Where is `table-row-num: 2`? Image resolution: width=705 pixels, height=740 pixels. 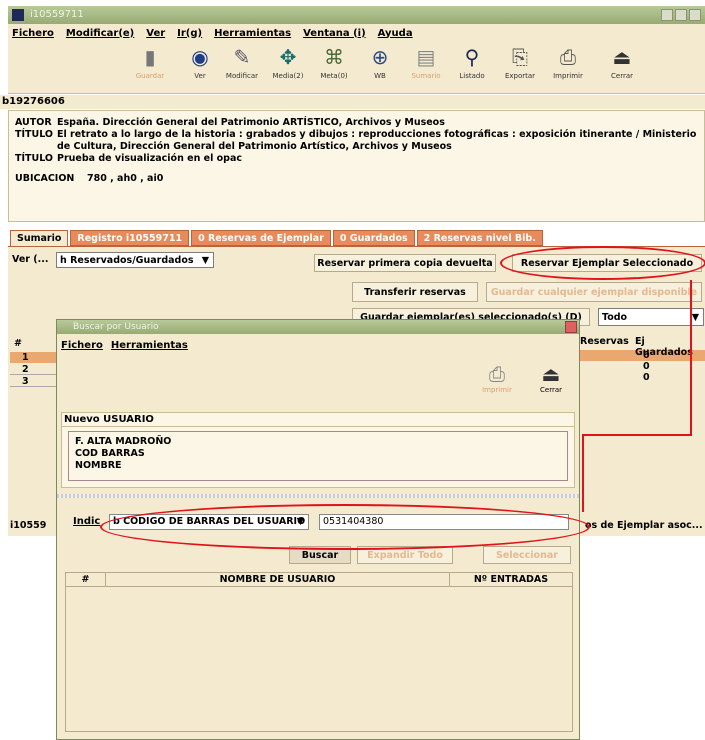 table-row-num: 2 is located at coordinates (33, 369).